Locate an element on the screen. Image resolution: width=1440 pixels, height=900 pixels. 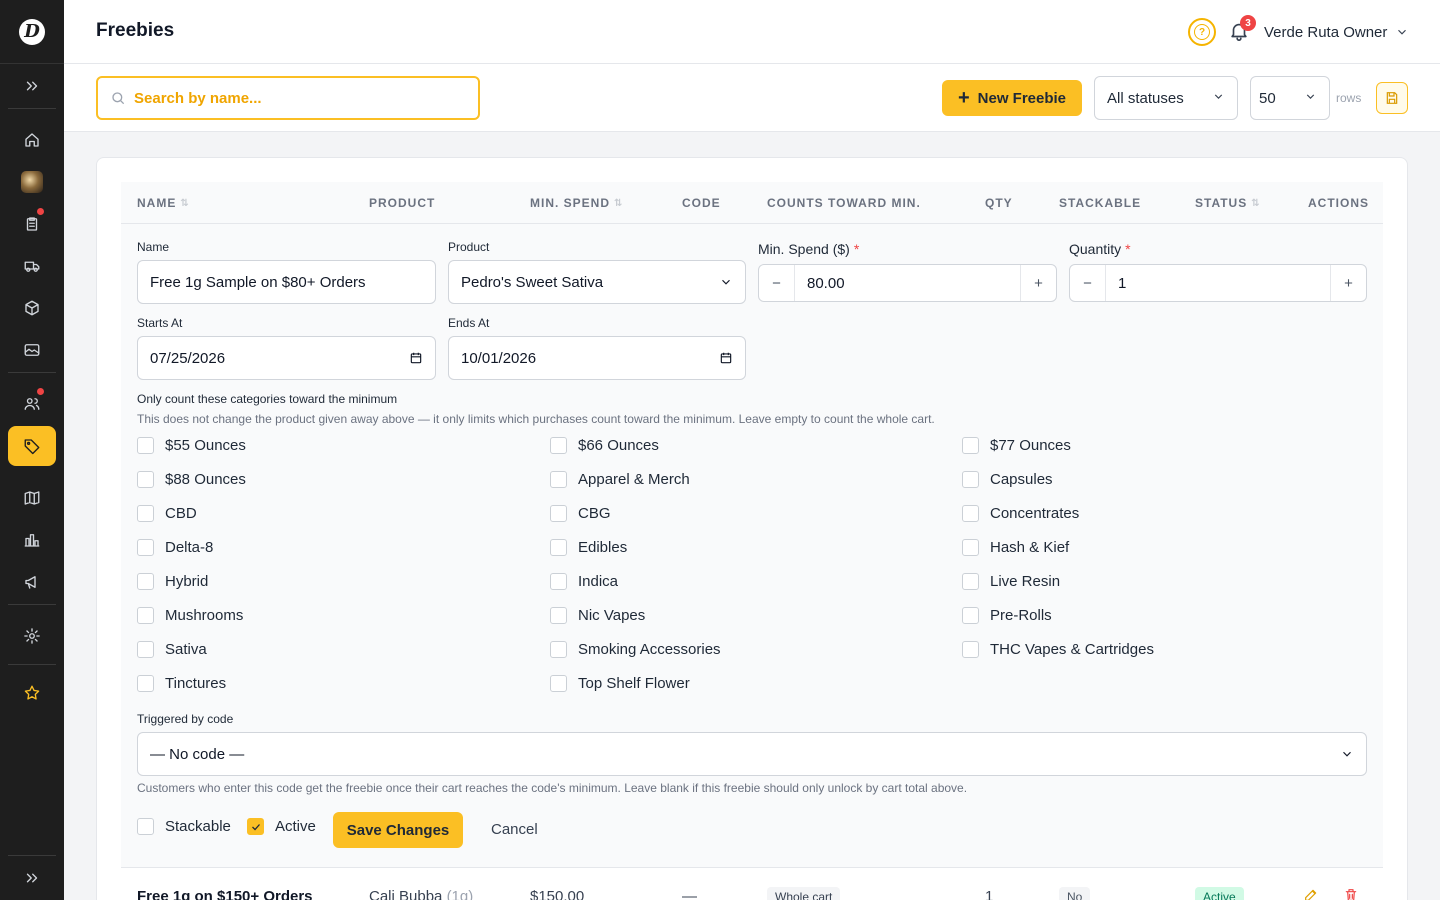
new-freebie-label: New Freebie is located at coordinates (1022, 98).